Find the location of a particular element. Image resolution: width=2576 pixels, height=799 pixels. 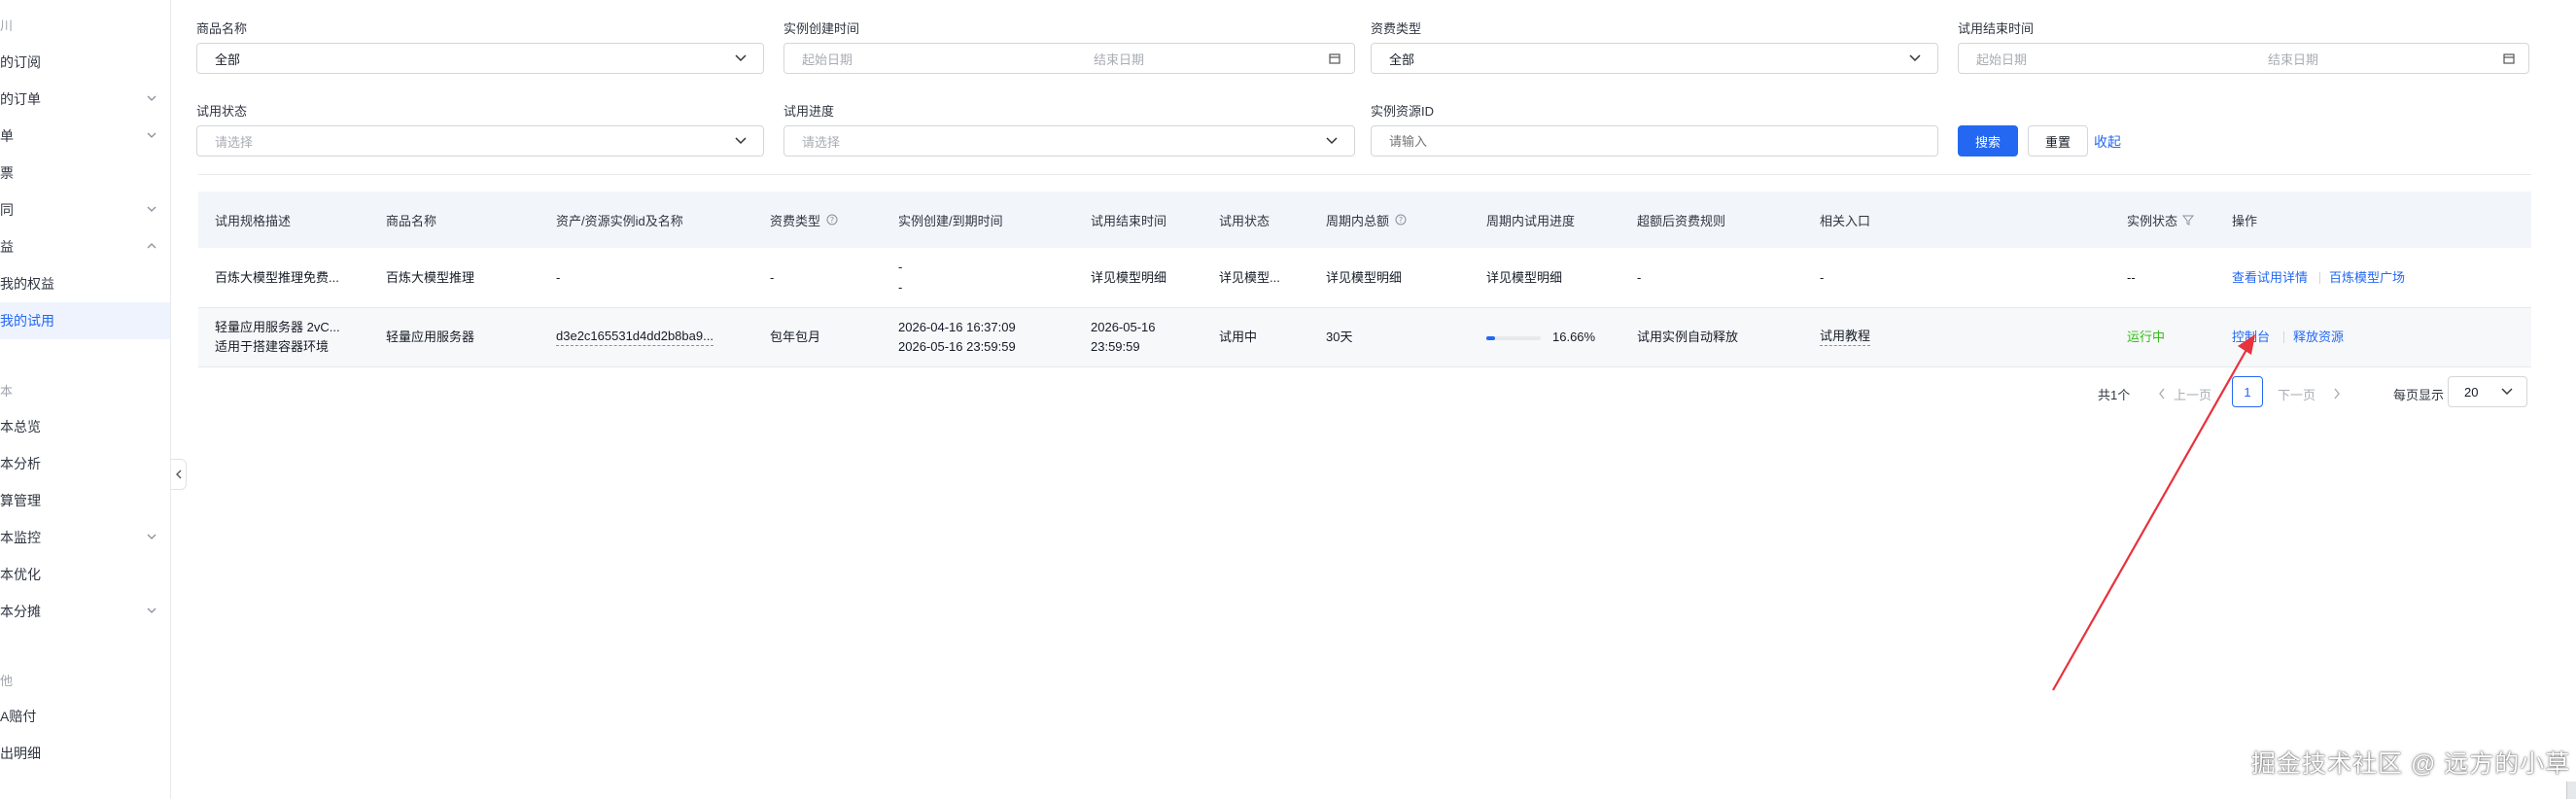

per-page-value: 20 is located at coordinates (2471, 392).